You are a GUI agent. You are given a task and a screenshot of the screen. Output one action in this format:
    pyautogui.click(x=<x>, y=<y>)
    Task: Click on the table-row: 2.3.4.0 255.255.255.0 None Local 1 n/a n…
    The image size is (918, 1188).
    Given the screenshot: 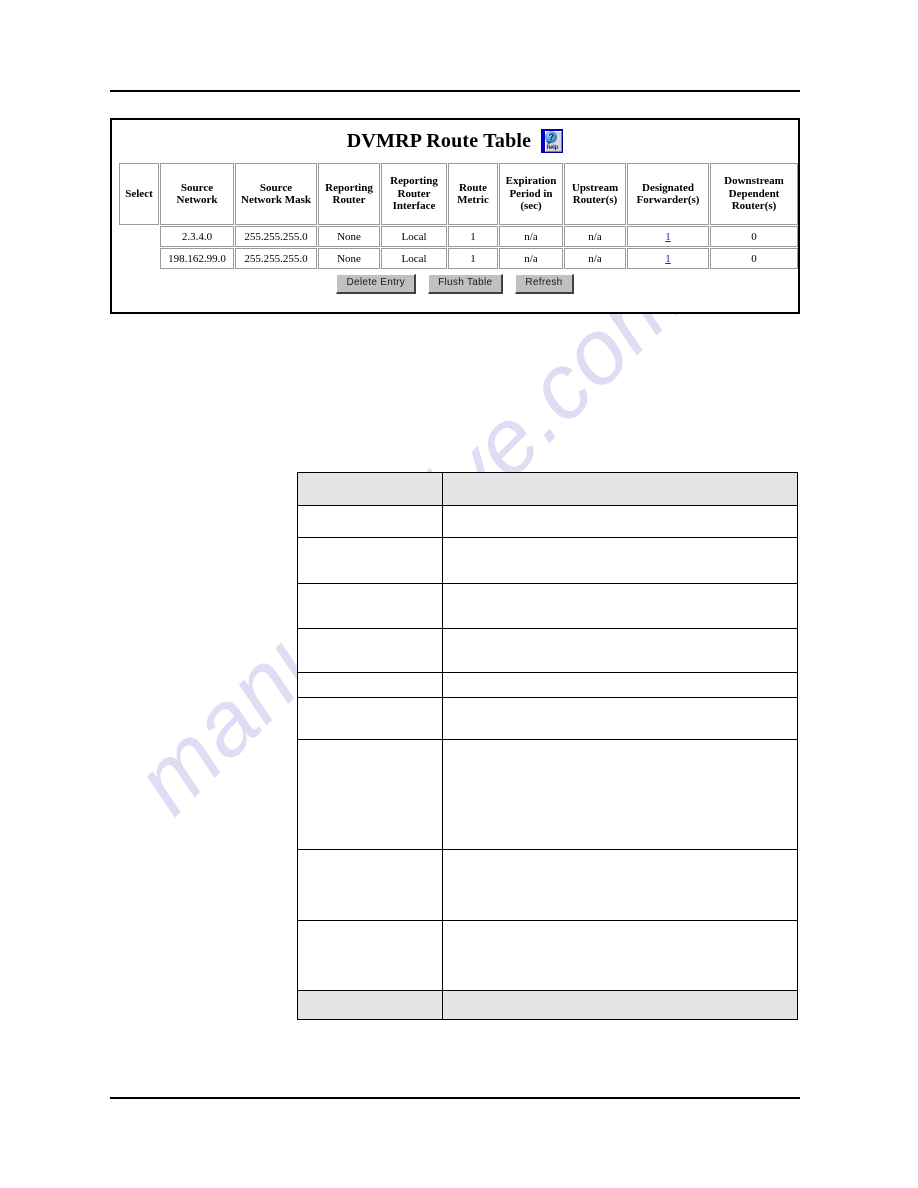 What is the action you would take?
    pyautogui.click(x=458, y=236)
    